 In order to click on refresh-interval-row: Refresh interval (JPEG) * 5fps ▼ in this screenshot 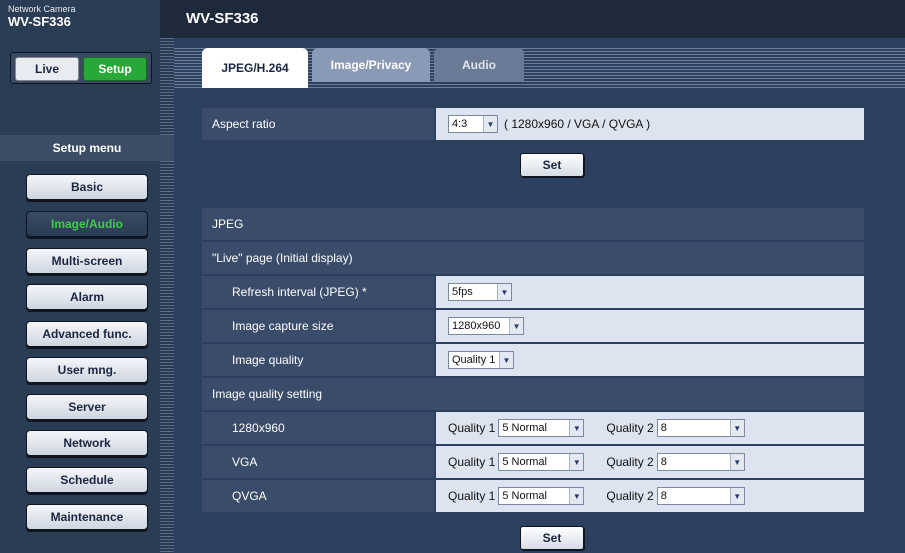, I will do `click(533, 292)`.